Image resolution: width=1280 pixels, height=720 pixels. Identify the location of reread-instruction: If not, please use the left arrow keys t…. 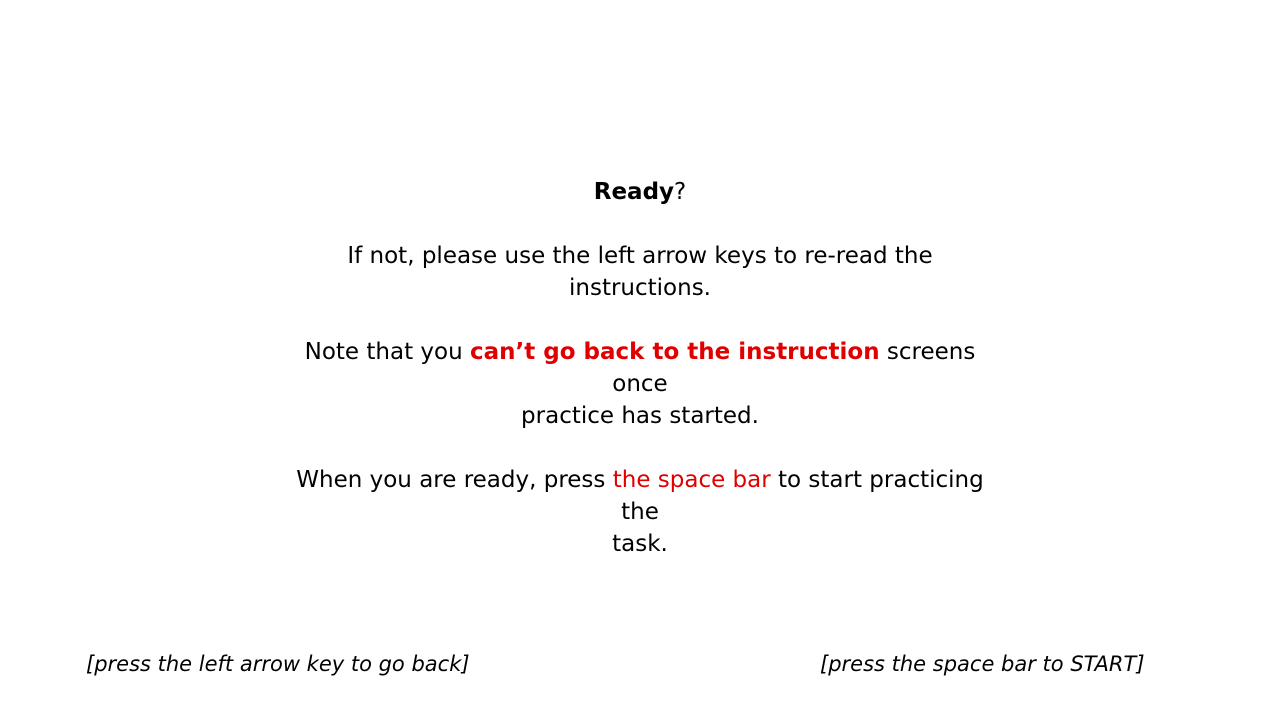
(640, 272).